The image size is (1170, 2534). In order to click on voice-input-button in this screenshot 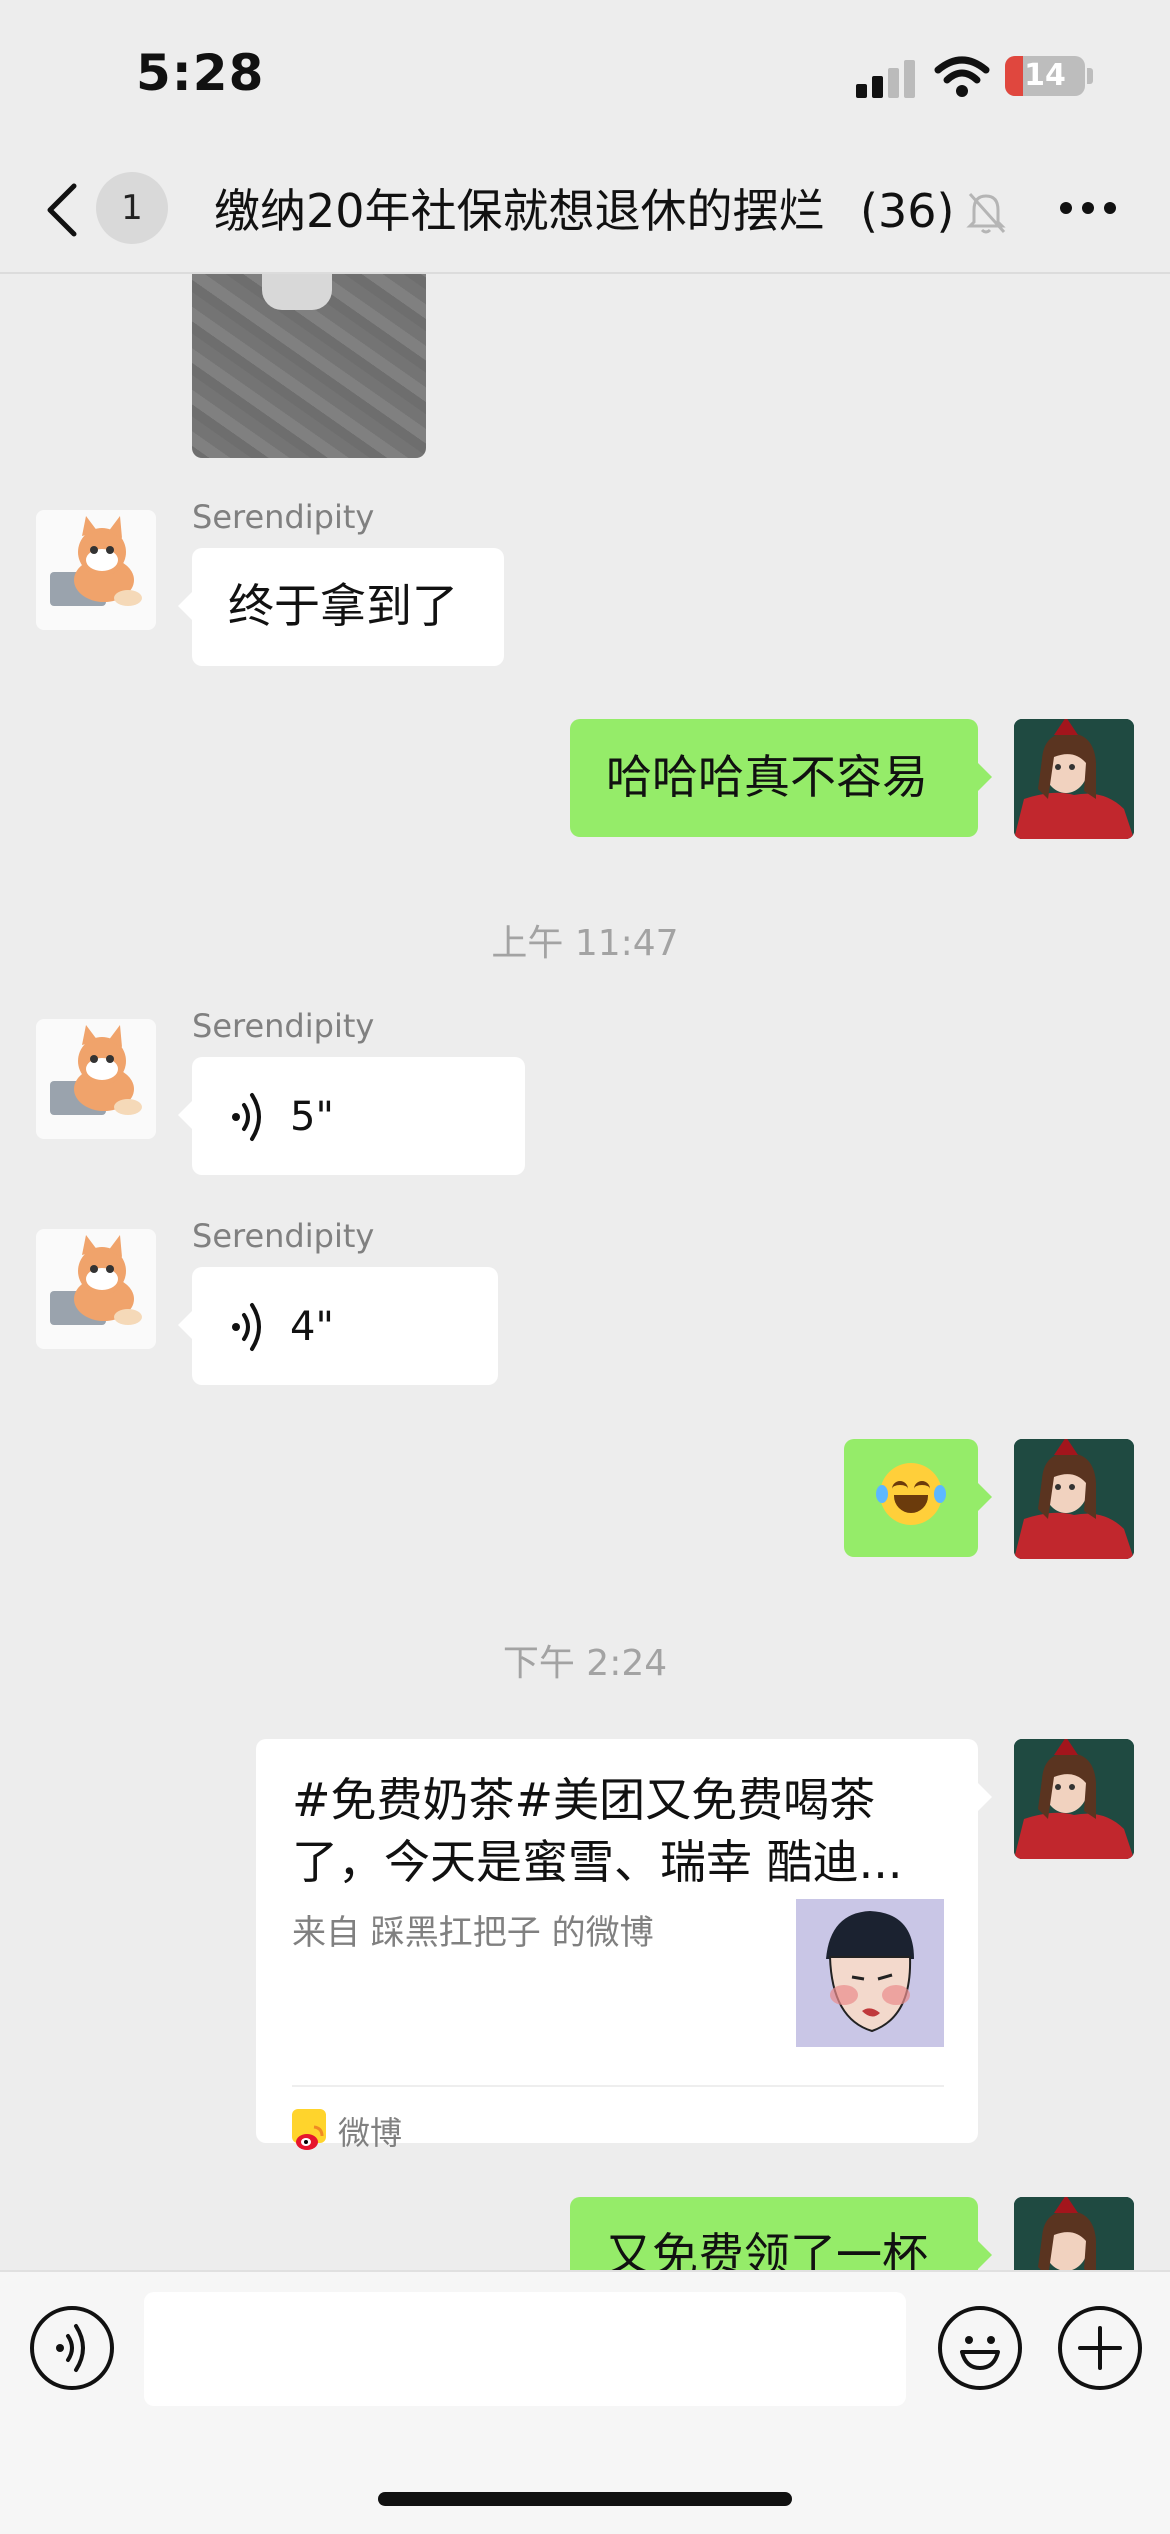, I will do `click(72, 2348)`.